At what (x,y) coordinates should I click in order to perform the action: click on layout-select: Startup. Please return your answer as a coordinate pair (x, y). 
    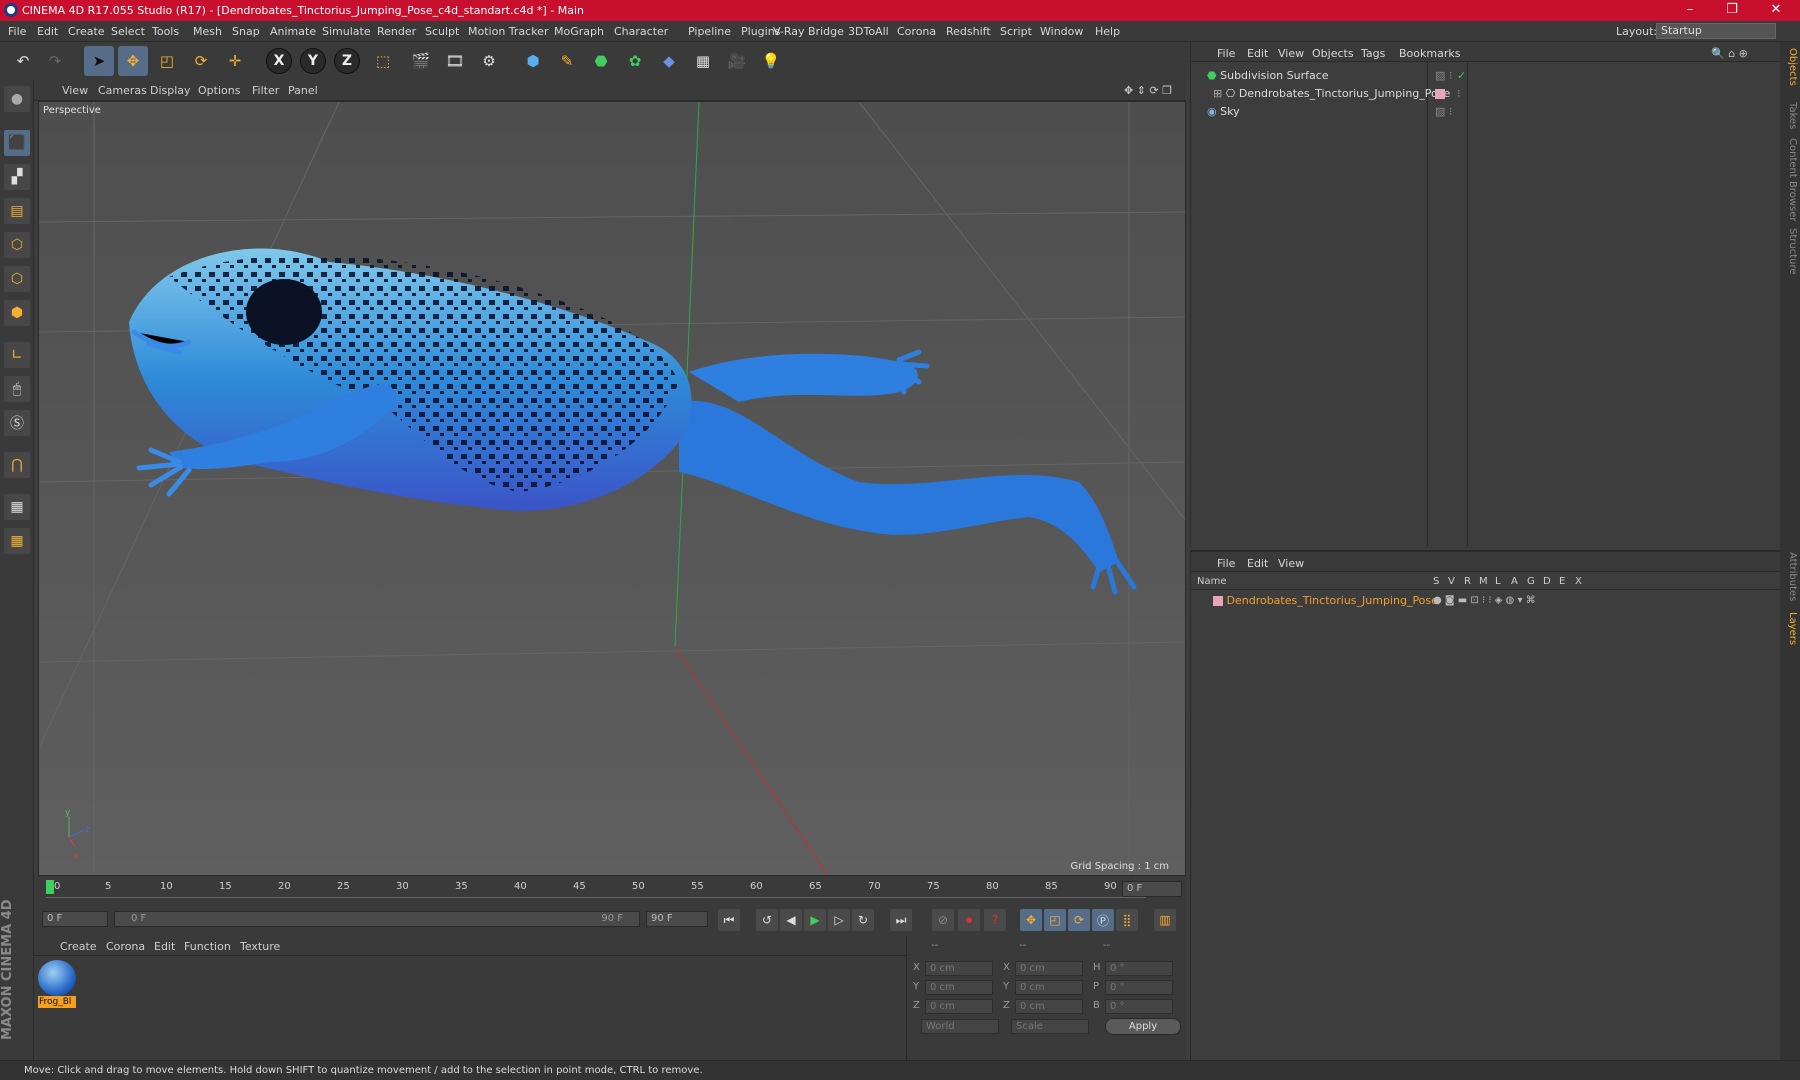
    Looking at the image, I should click on (1716, 31).